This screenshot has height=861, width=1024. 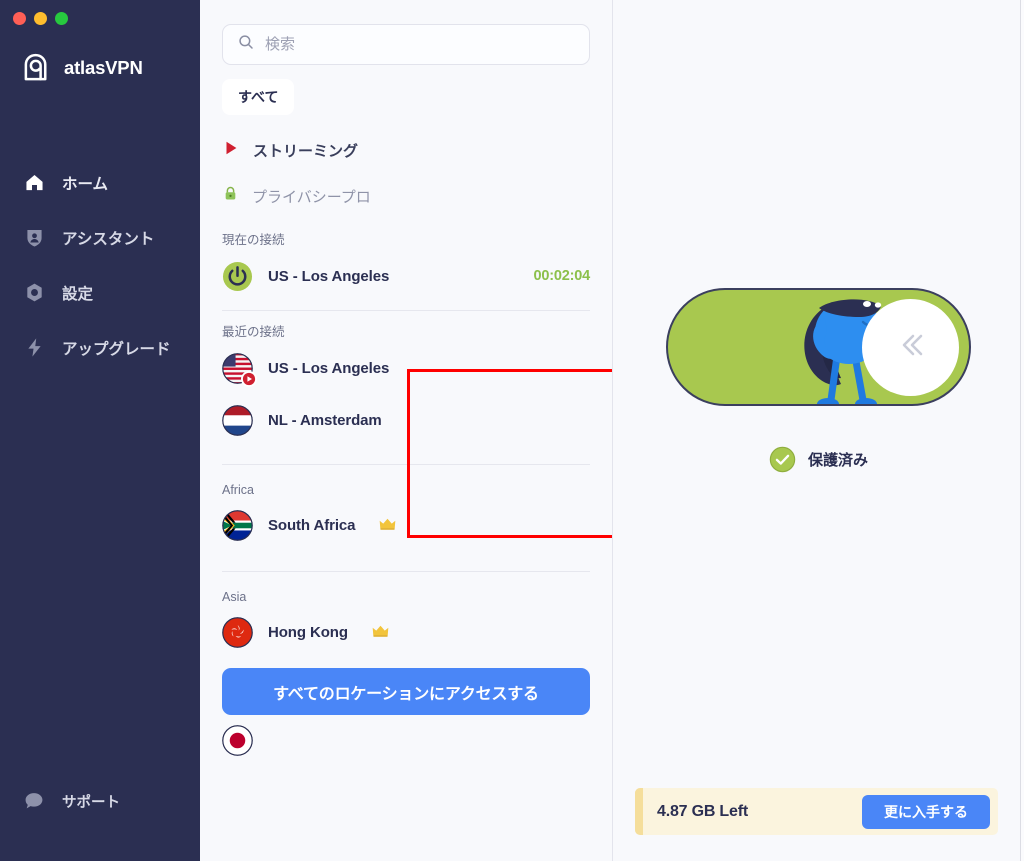 What do you see at coordinates (237, 525) in the screenshot?
I see `za-flag-icon` at bounding box center [237, 525].